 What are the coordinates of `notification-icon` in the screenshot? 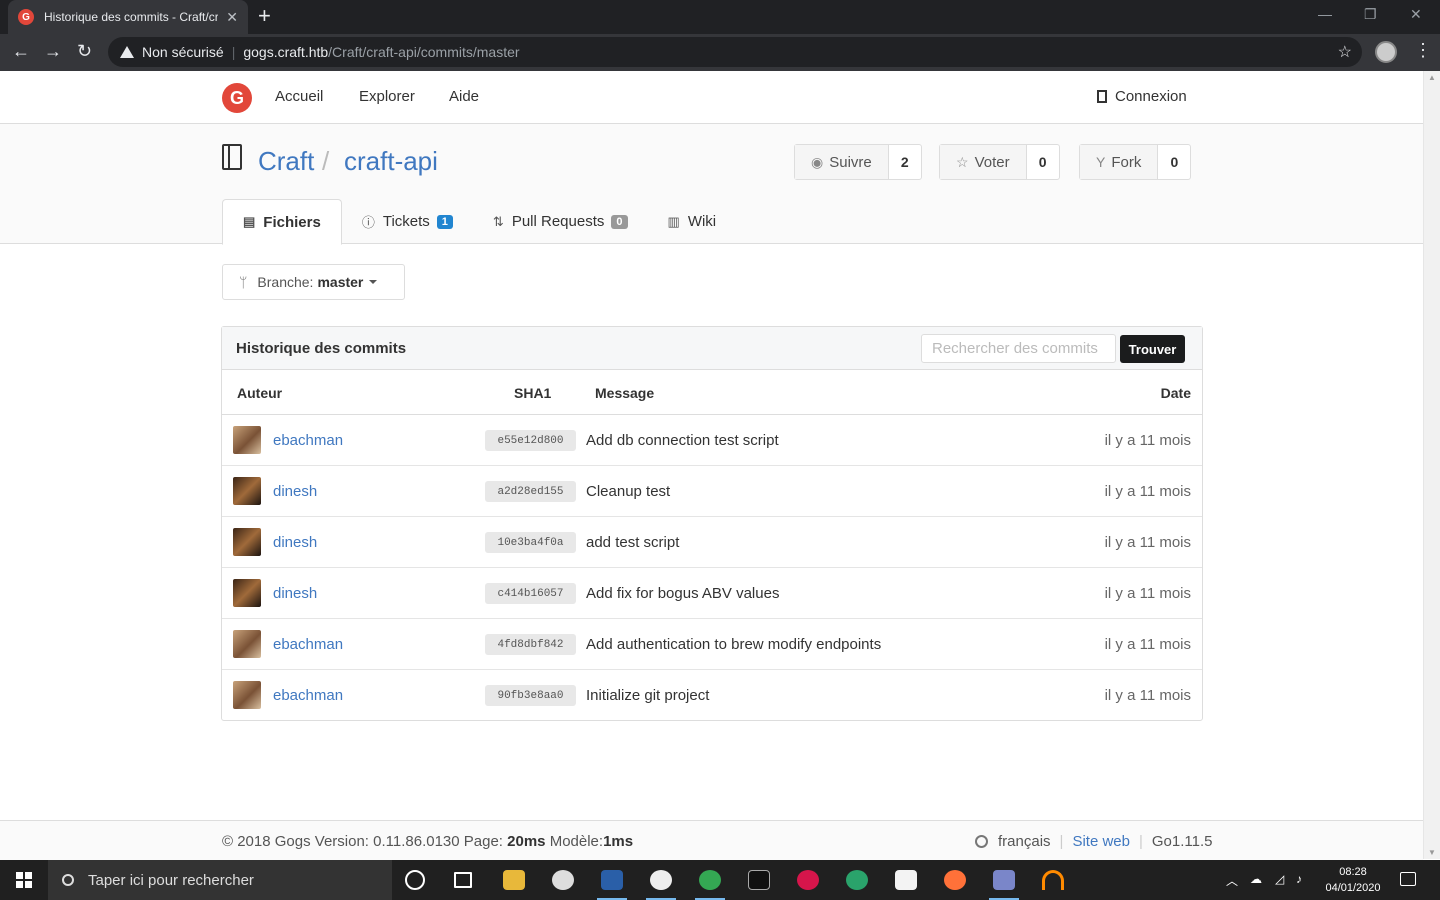 It's located at (1408, 879).